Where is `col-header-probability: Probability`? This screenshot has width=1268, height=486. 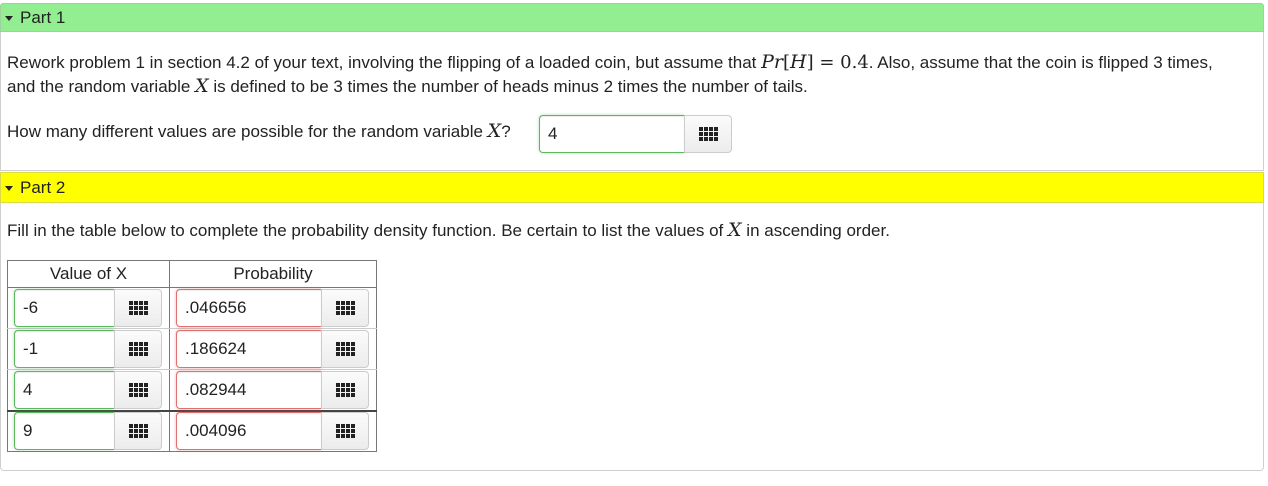 col-header-probability: Probability is located at coordinates (273, 274).